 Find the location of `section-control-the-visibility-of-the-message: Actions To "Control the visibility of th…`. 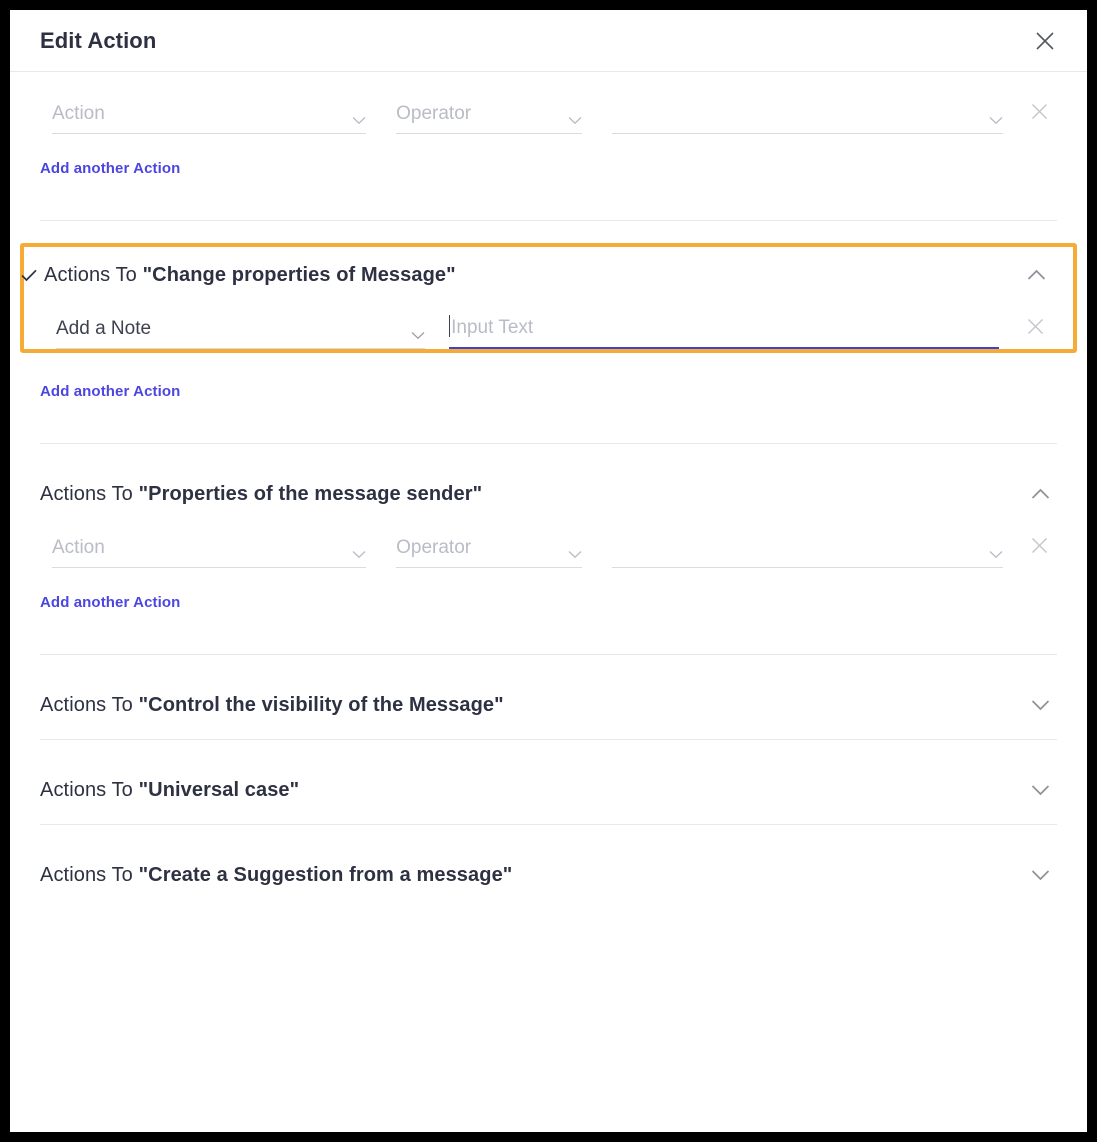

section-control-the-visibility-of-the-message: Actions To "Control the visibility of th… is located at coordinates (548, 708).